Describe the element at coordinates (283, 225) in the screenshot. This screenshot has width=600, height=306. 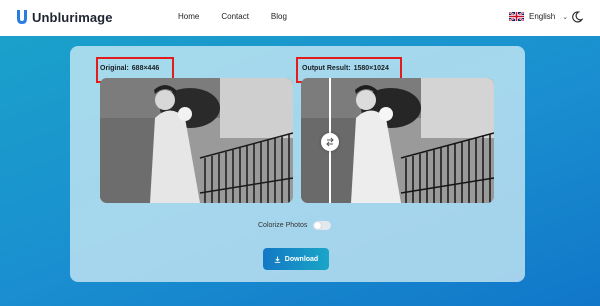
I see `colorize-label: Colorize Photos` at that location.